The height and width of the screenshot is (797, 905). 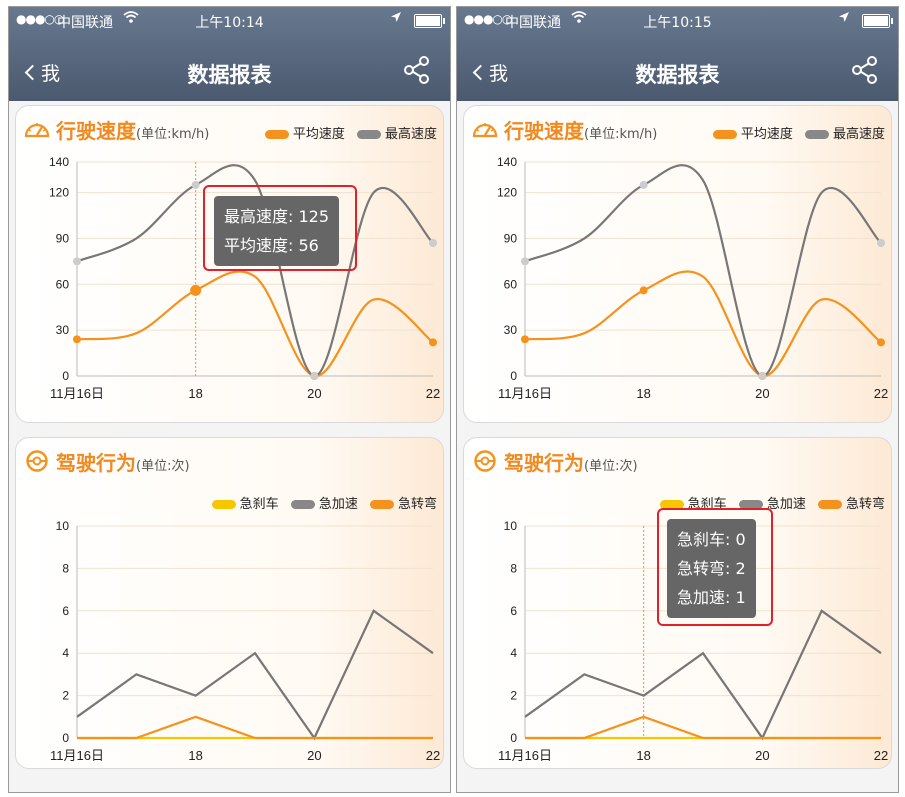 I want to click on status-bar: ●●●○○ 中国联通 上午10:15, so click(x=677, y=21).